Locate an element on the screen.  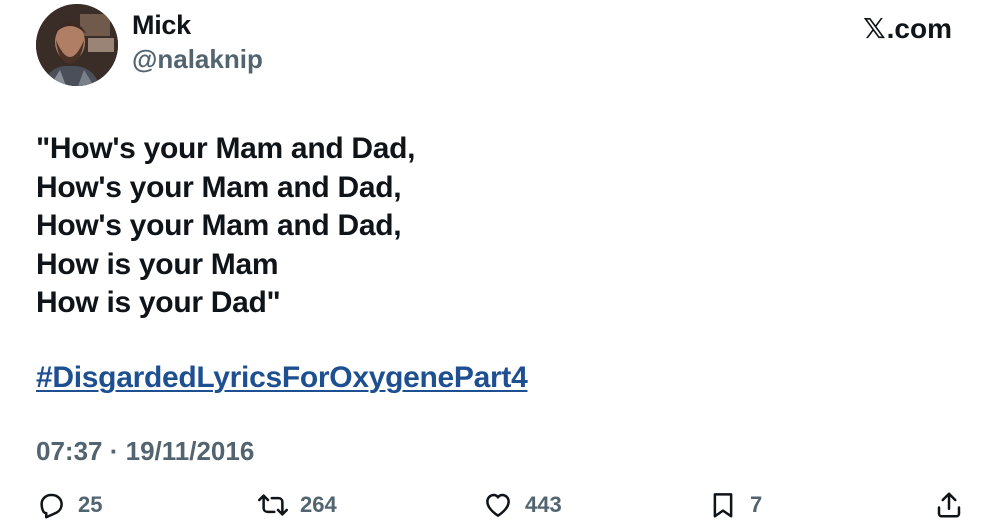
tweet-text-line: How is your Dad" is located at coordinates (158, 302).